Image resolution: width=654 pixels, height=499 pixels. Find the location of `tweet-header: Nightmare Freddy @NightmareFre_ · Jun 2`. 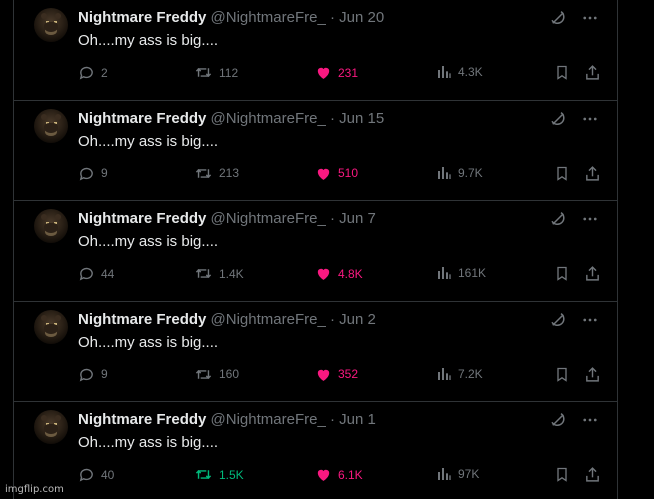

tweet-header: Nightmare Freddy @NightmareFre_ · Jun 2 is located at coordinates (227, 320).